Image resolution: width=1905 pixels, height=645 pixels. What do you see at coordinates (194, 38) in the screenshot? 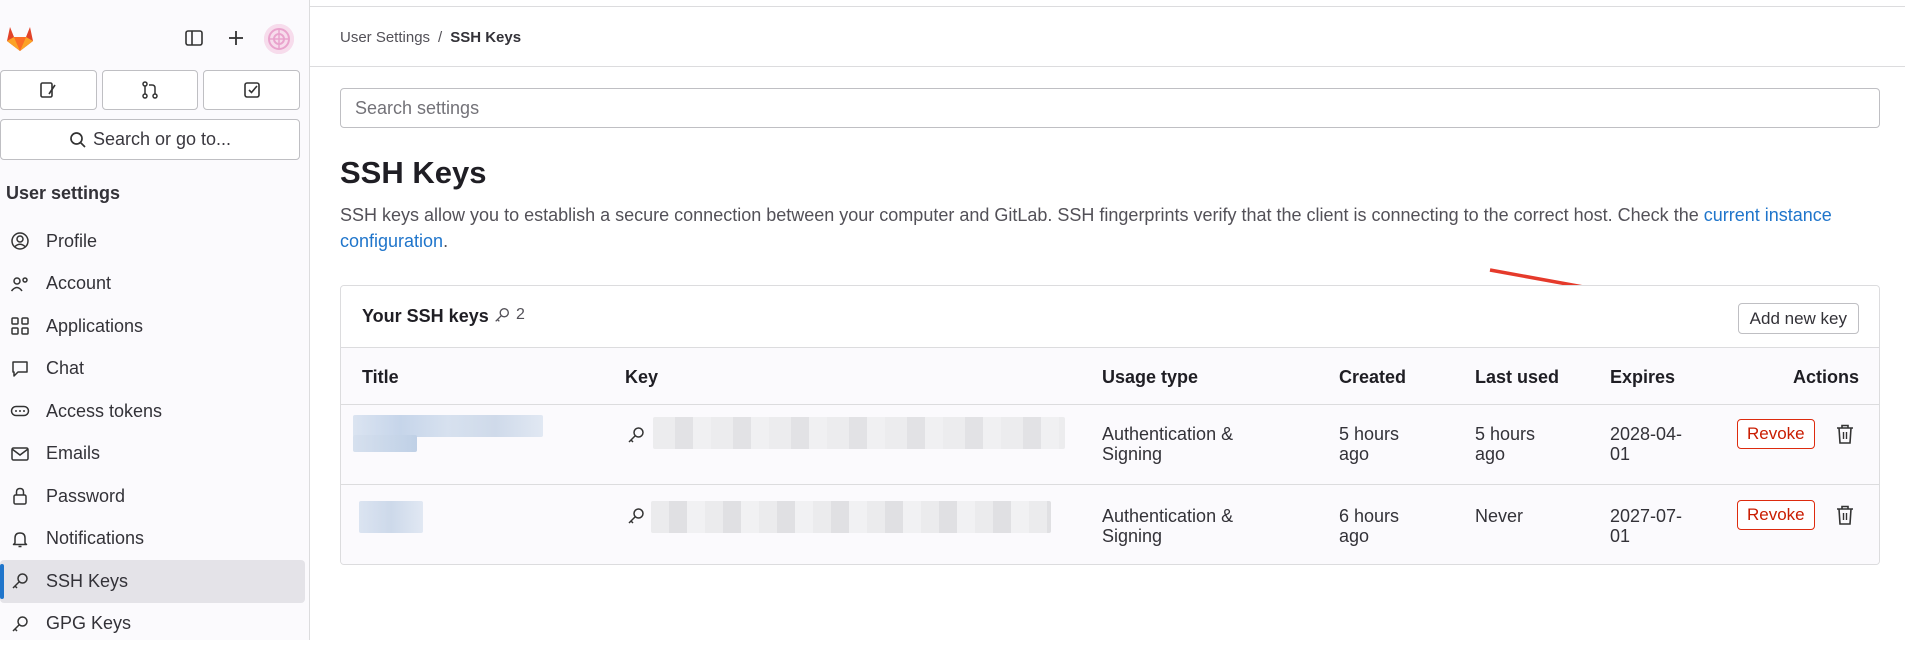
I see `sidebar-toggle-icon` at bounding box center [194, 38].